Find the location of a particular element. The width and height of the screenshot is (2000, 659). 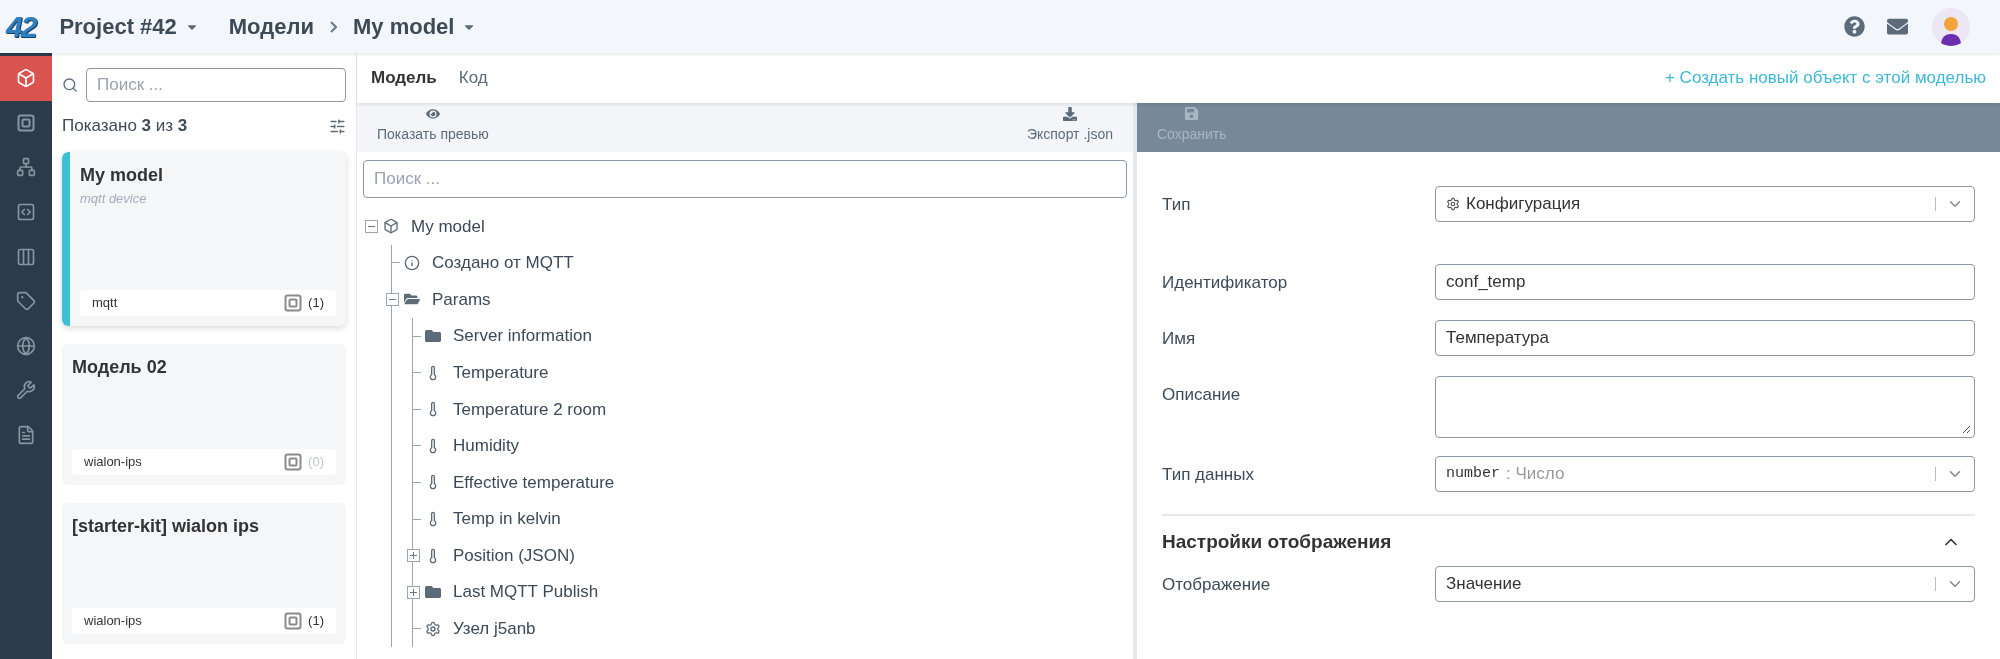

description-field is located at coordinates (1705, 407).